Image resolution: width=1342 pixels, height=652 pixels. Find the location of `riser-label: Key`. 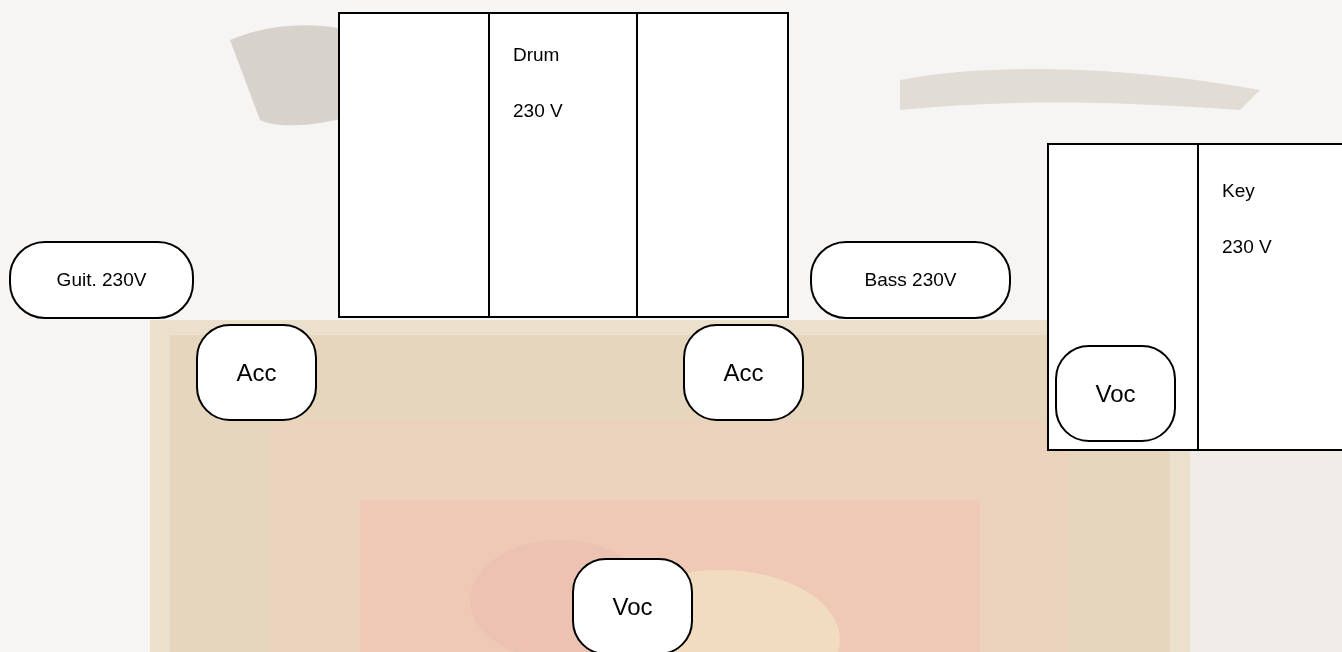

riser-label: Key is located at coordinates (1239, 190).